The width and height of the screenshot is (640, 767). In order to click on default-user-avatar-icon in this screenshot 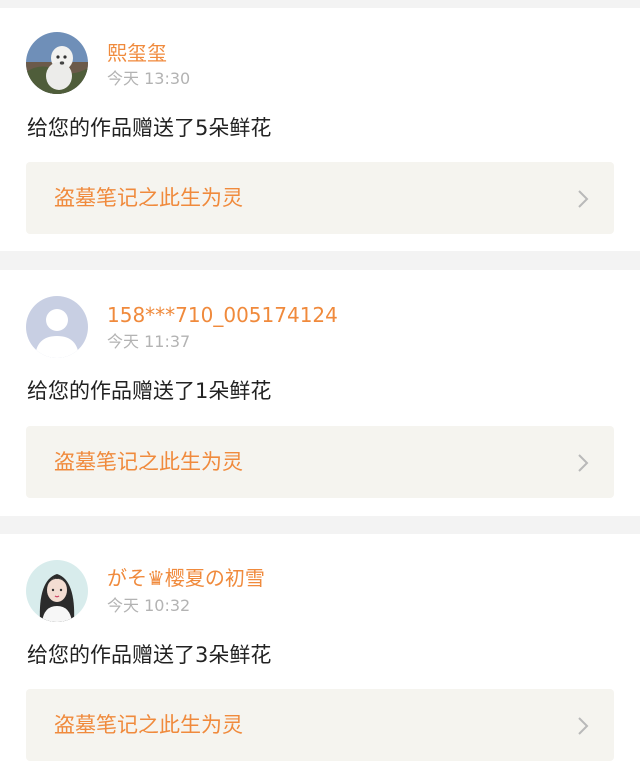, I will do `click(57, 327)`.